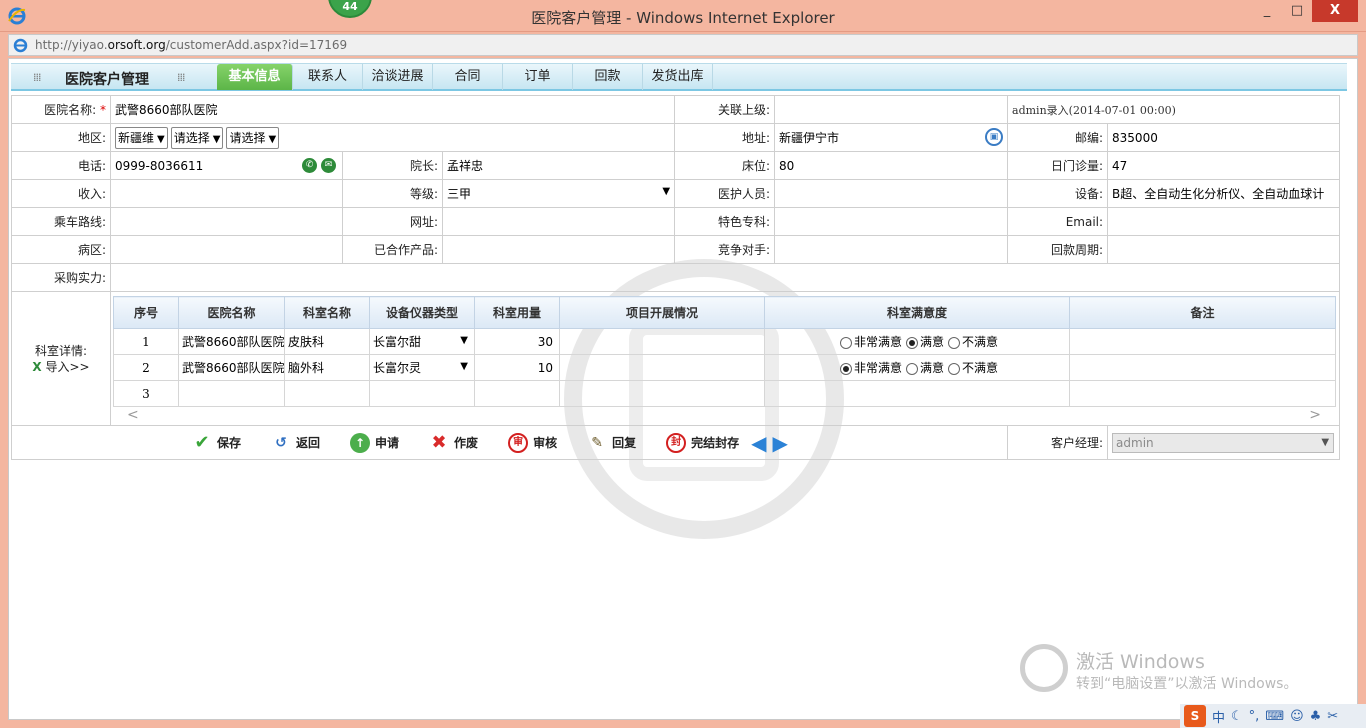  I want to click on key-icon, so click(1044, 668).